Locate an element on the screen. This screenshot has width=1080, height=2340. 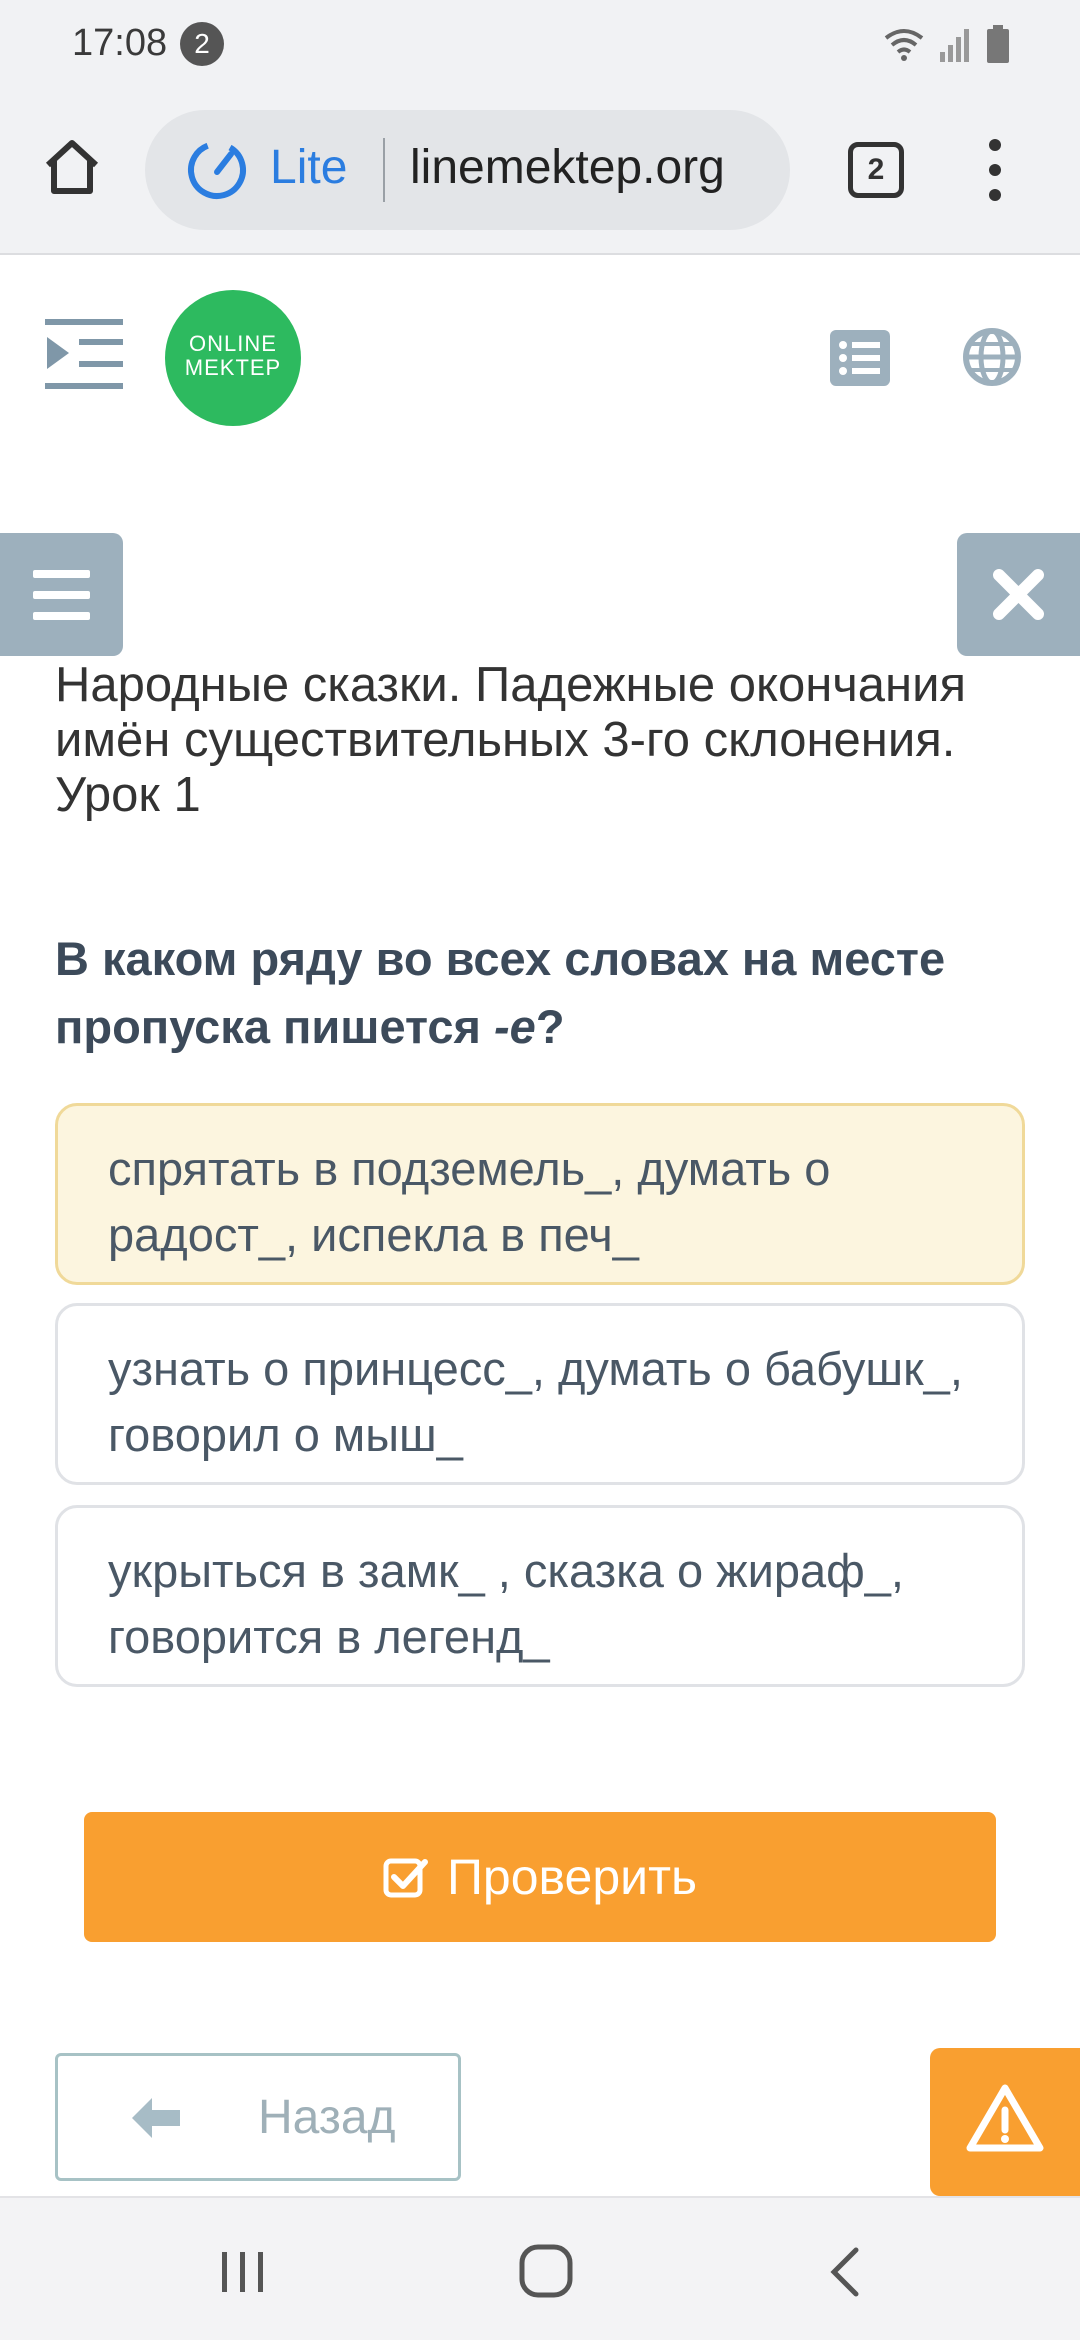
more-vert-icon is located at coordinates (995, 170).